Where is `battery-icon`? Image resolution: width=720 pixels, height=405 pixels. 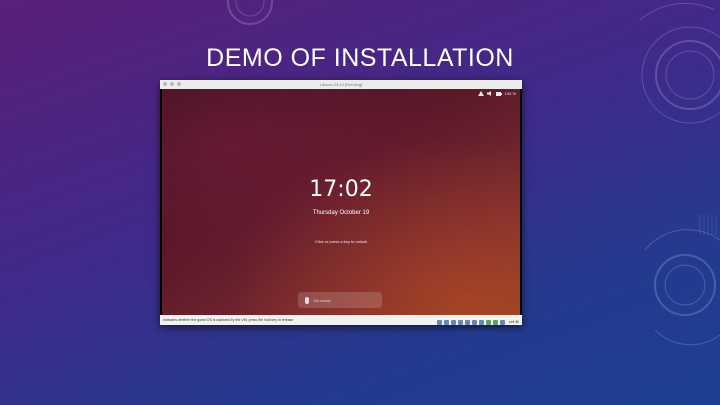 battery-icon is located at coordinates (498, 93).